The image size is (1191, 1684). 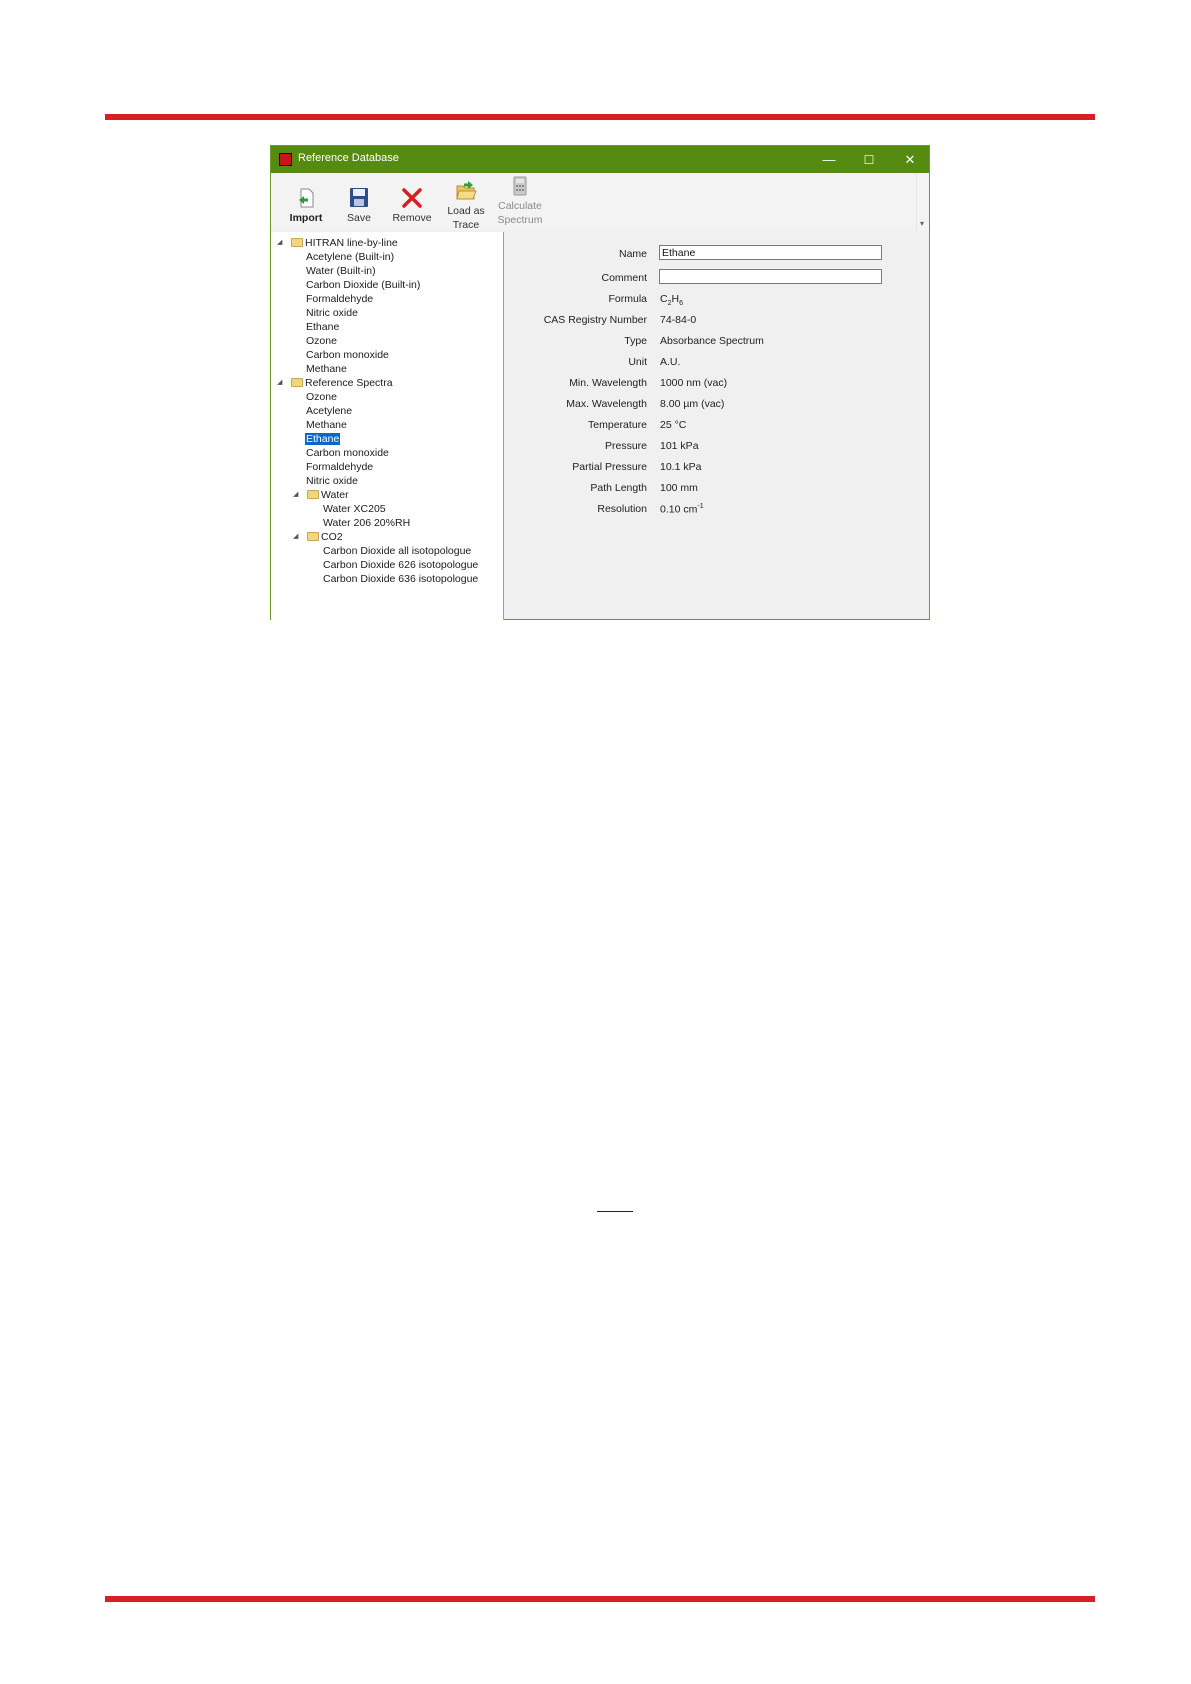 I want to click on formula-value: C2H6, so click(x=671, y=300).